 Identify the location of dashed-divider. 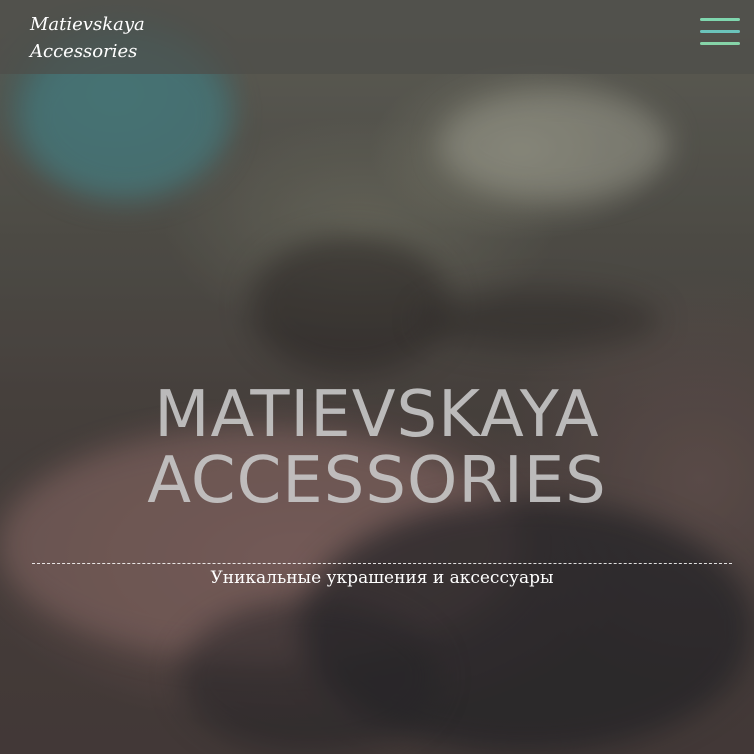
(382, 563).